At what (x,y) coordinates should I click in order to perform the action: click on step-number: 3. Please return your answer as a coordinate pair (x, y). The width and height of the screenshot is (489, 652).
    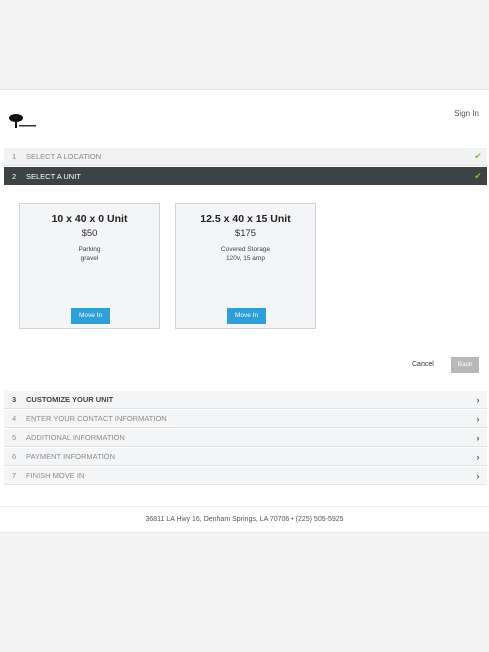
    Looking at the image, I should click on (14, 399).